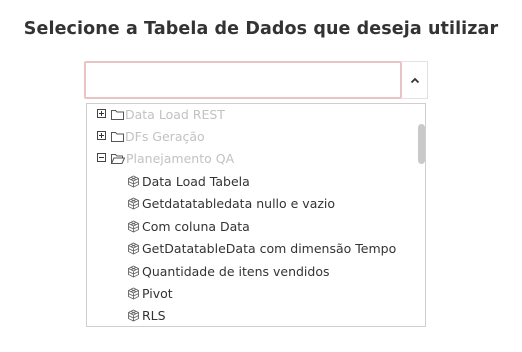  Describe the element at coordinates (175, 114) in the screenshot. I see `tree-category-label: Data Load REST` at that location.